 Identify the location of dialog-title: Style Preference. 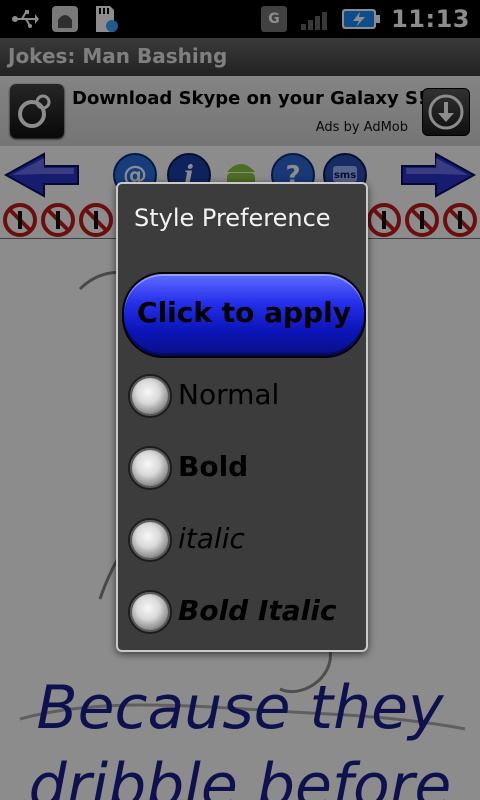
(232, 218).